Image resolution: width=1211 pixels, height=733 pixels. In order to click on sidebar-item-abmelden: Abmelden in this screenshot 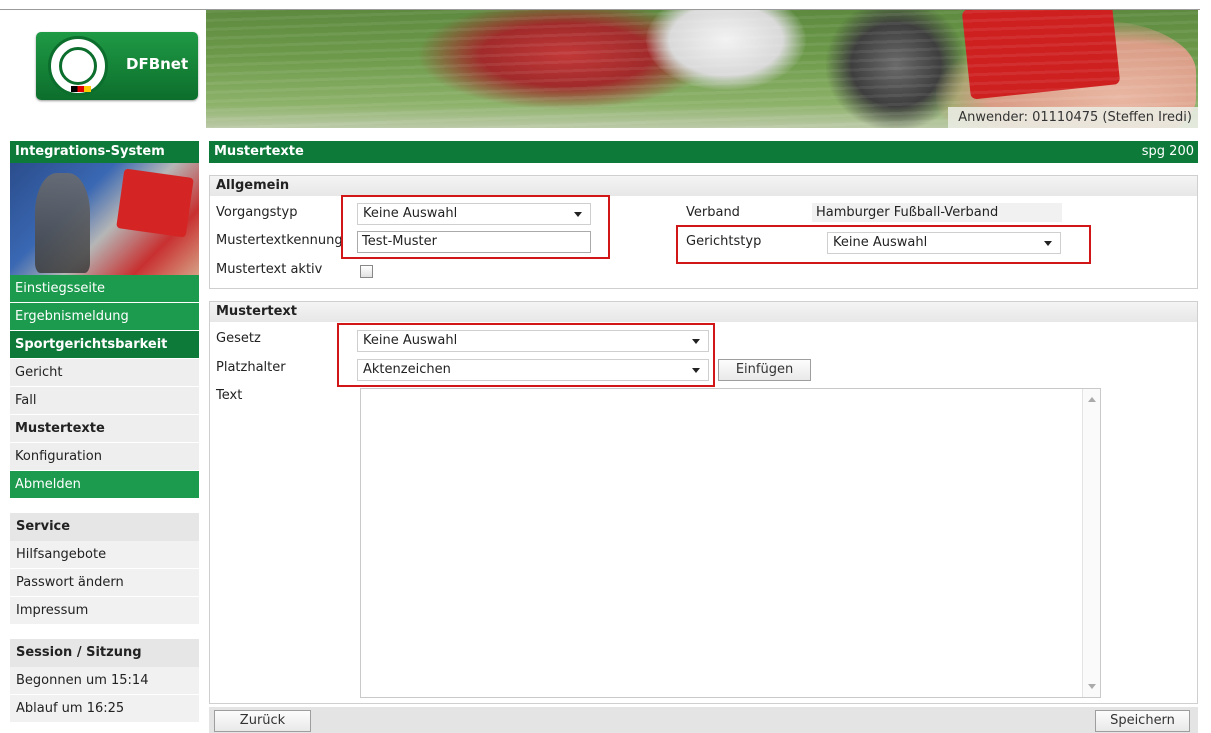, I will do `click(104, 485)`.